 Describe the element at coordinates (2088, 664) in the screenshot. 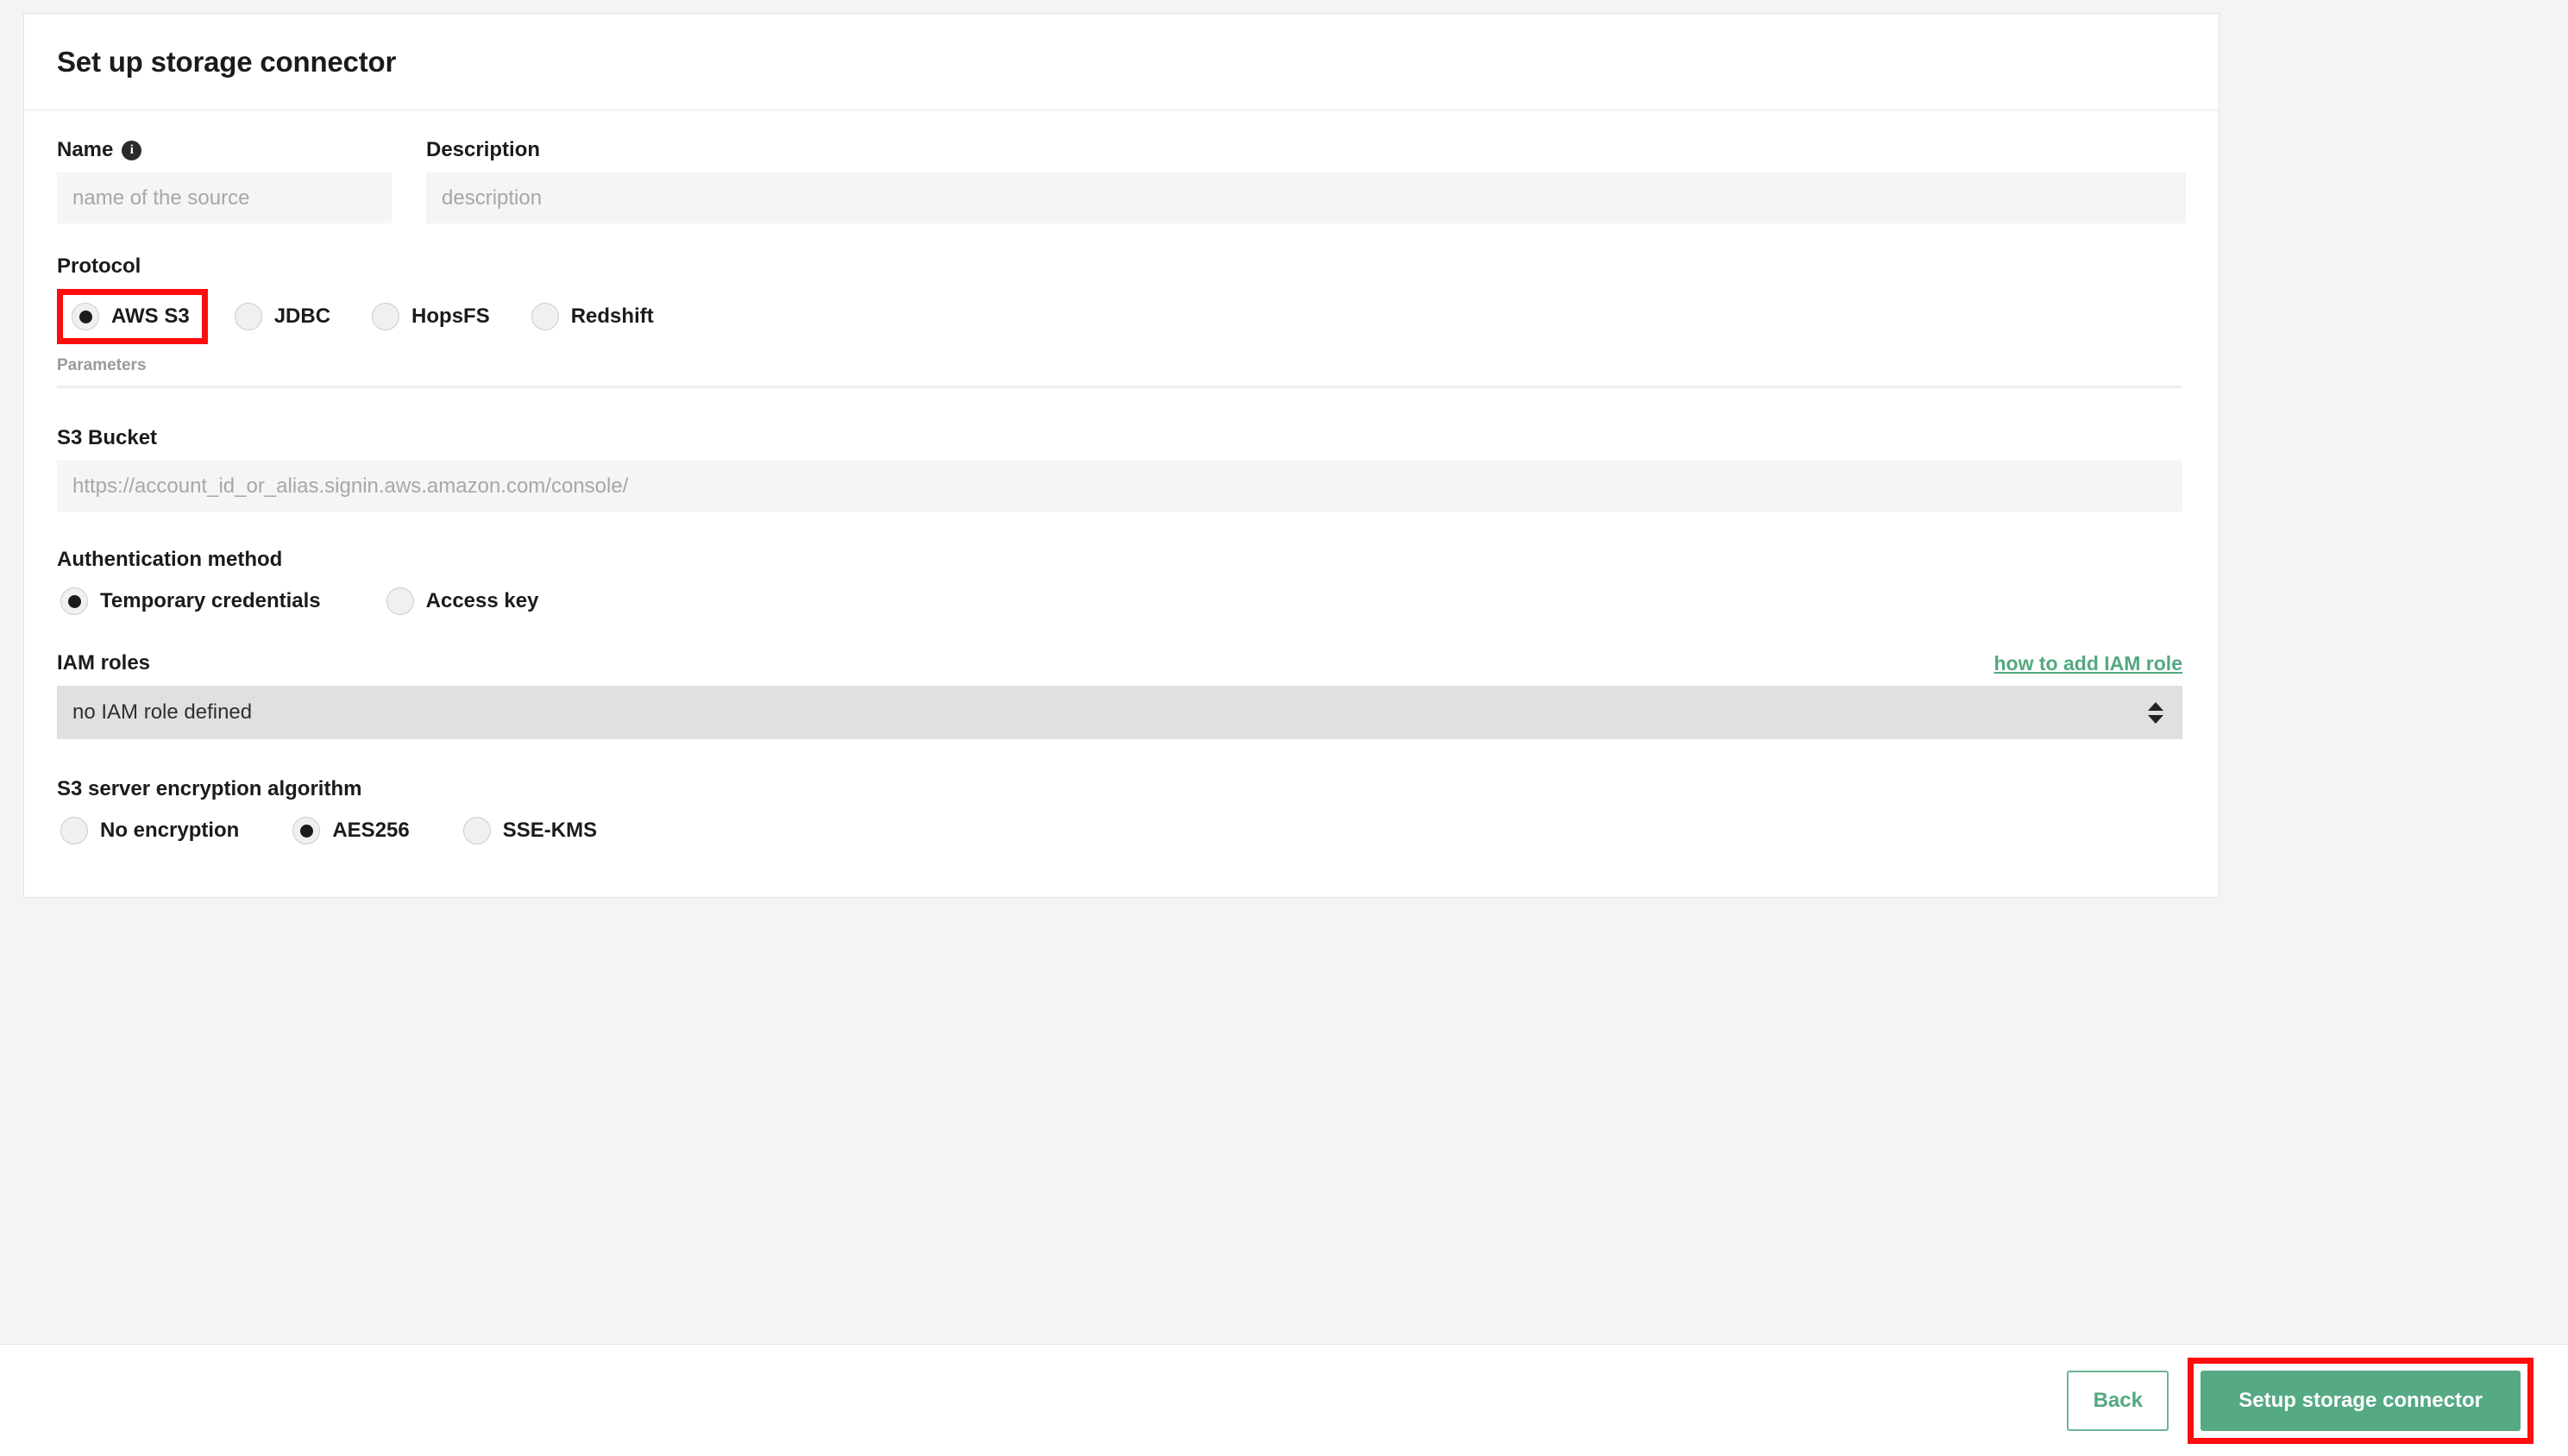

I see `how-to-add-iam-role-link: how to add IAM role` at that location.